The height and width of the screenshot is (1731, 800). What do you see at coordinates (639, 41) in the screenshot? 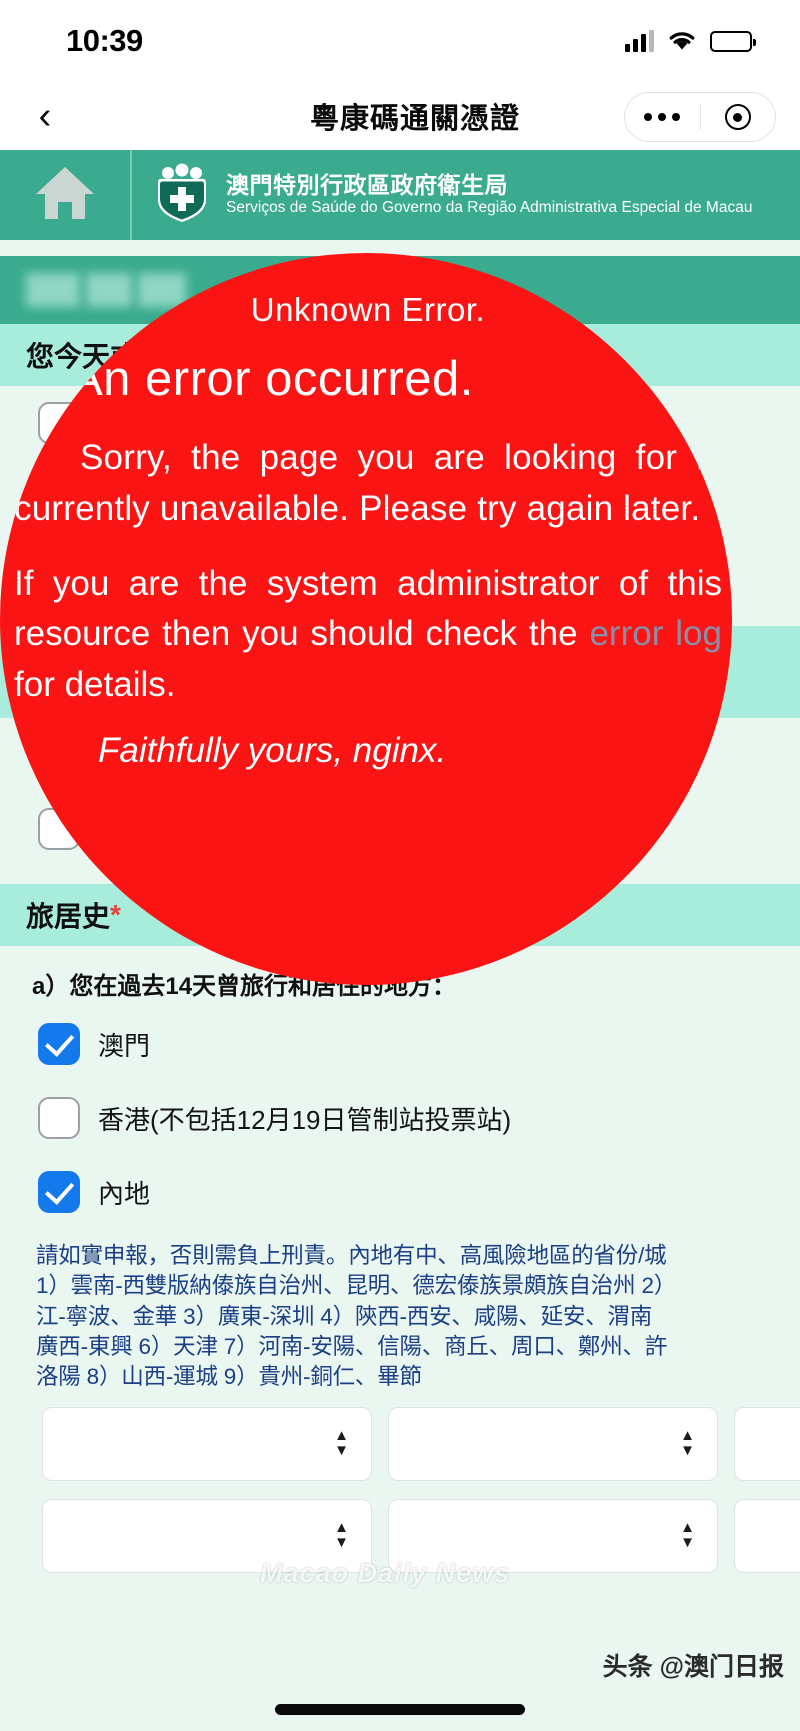
I see `cellular-signal-icon` at bounding box center [639, 41].